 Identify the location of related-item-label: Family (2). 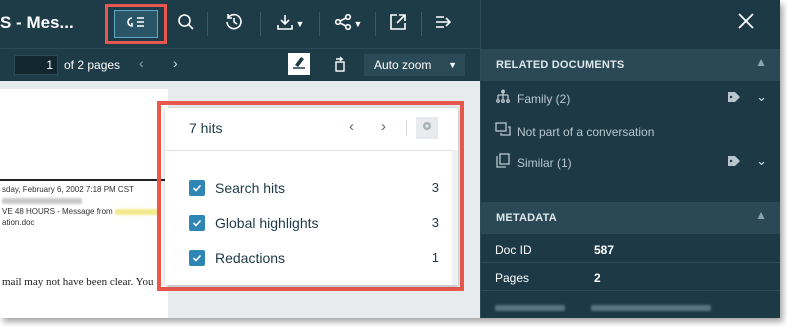
(544, 99).